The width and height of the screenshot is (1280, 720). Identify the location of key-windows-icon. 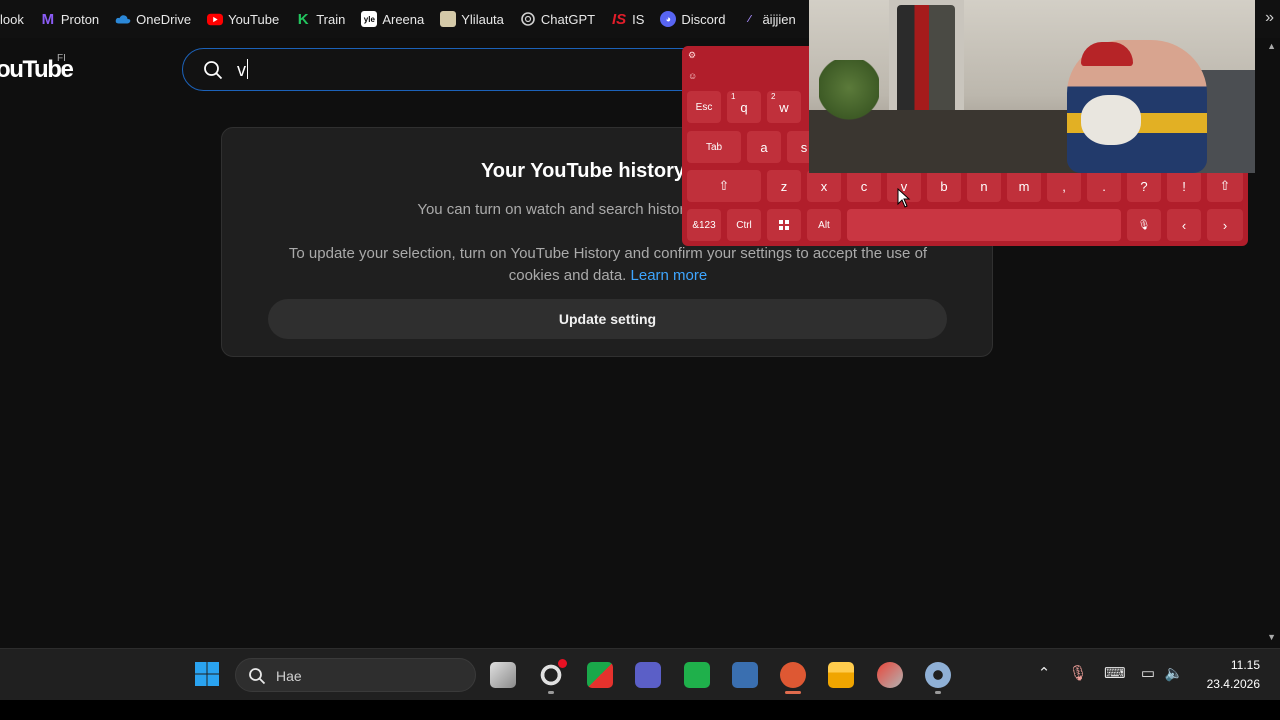
(784, 225).